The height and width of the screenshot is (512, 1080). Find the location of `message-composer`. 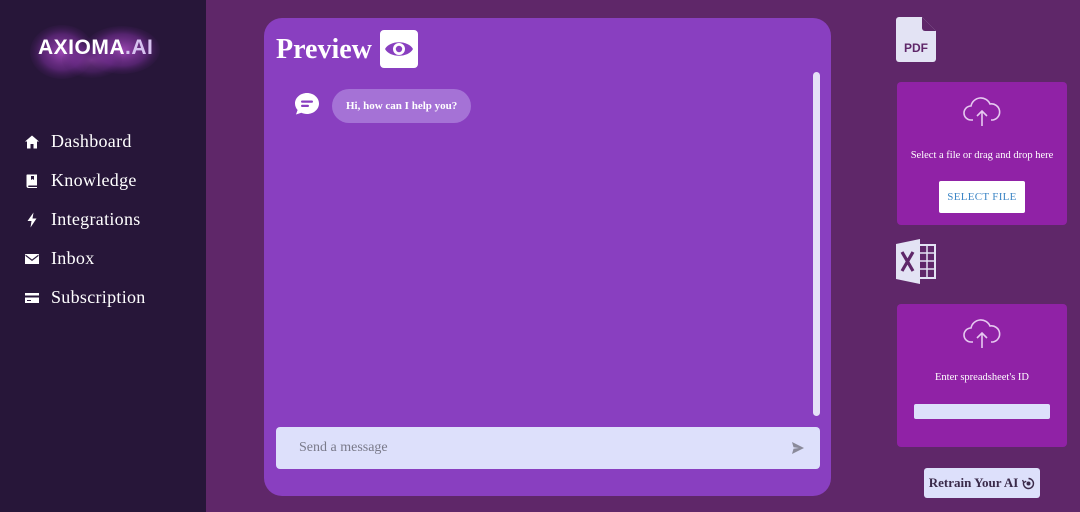

message-composer is located at coordinates (548, 448).